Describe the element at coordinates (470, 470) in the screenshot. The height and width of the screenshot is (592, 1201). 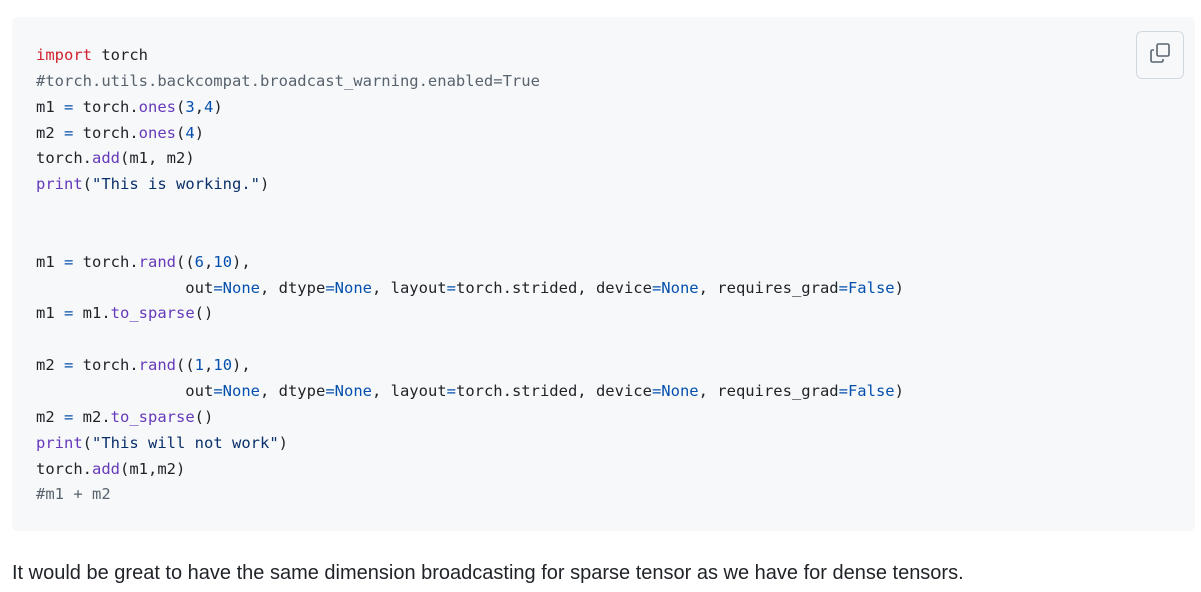
I see `code-line: torch.add(m1,m2)` at that location.